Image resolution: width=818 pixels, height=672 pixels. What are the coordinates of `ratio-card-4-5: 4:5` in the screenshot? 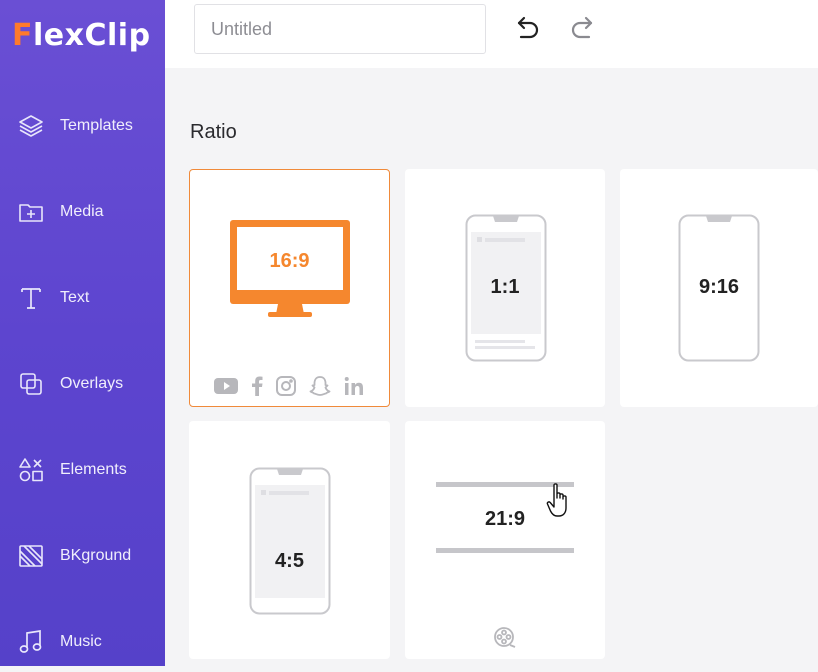 It's located at (289, 540).